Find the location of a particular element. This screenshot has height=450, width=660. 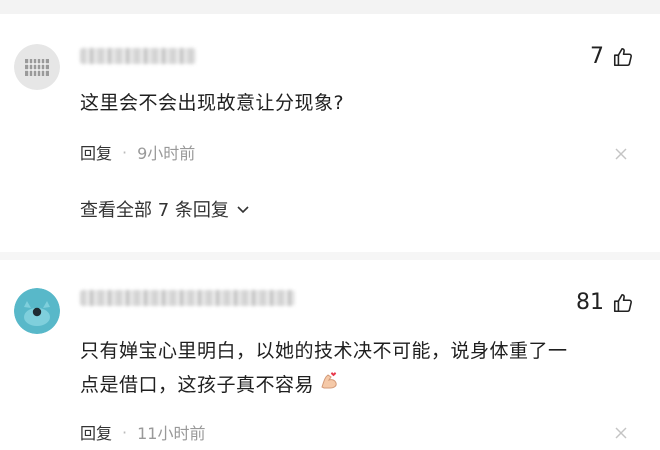

muscle-emoji-icon is located at coordinates (329, 385).